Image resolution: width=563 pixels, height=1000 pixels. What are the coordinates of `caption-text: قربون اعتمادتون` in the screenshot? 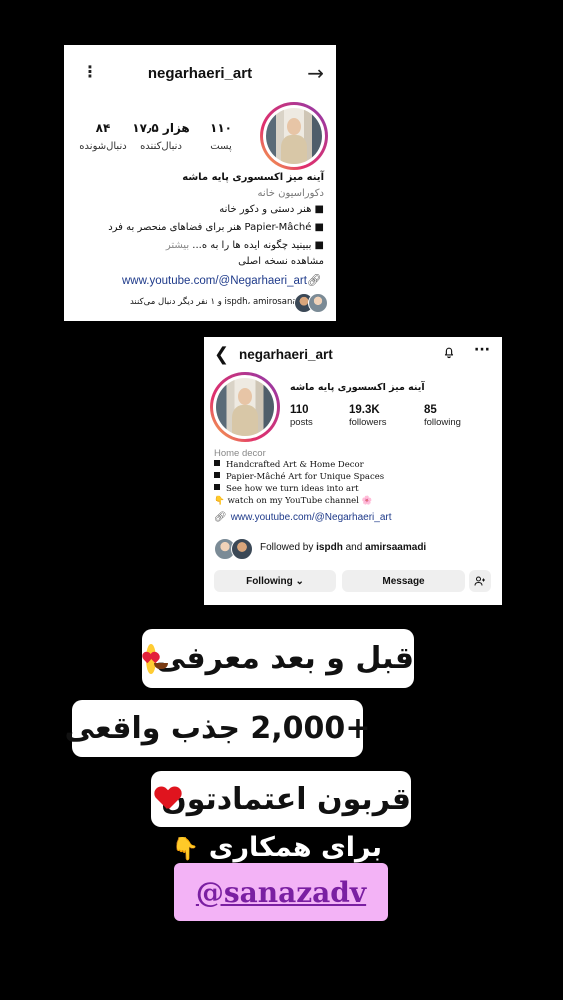 It's located at (286, 799).